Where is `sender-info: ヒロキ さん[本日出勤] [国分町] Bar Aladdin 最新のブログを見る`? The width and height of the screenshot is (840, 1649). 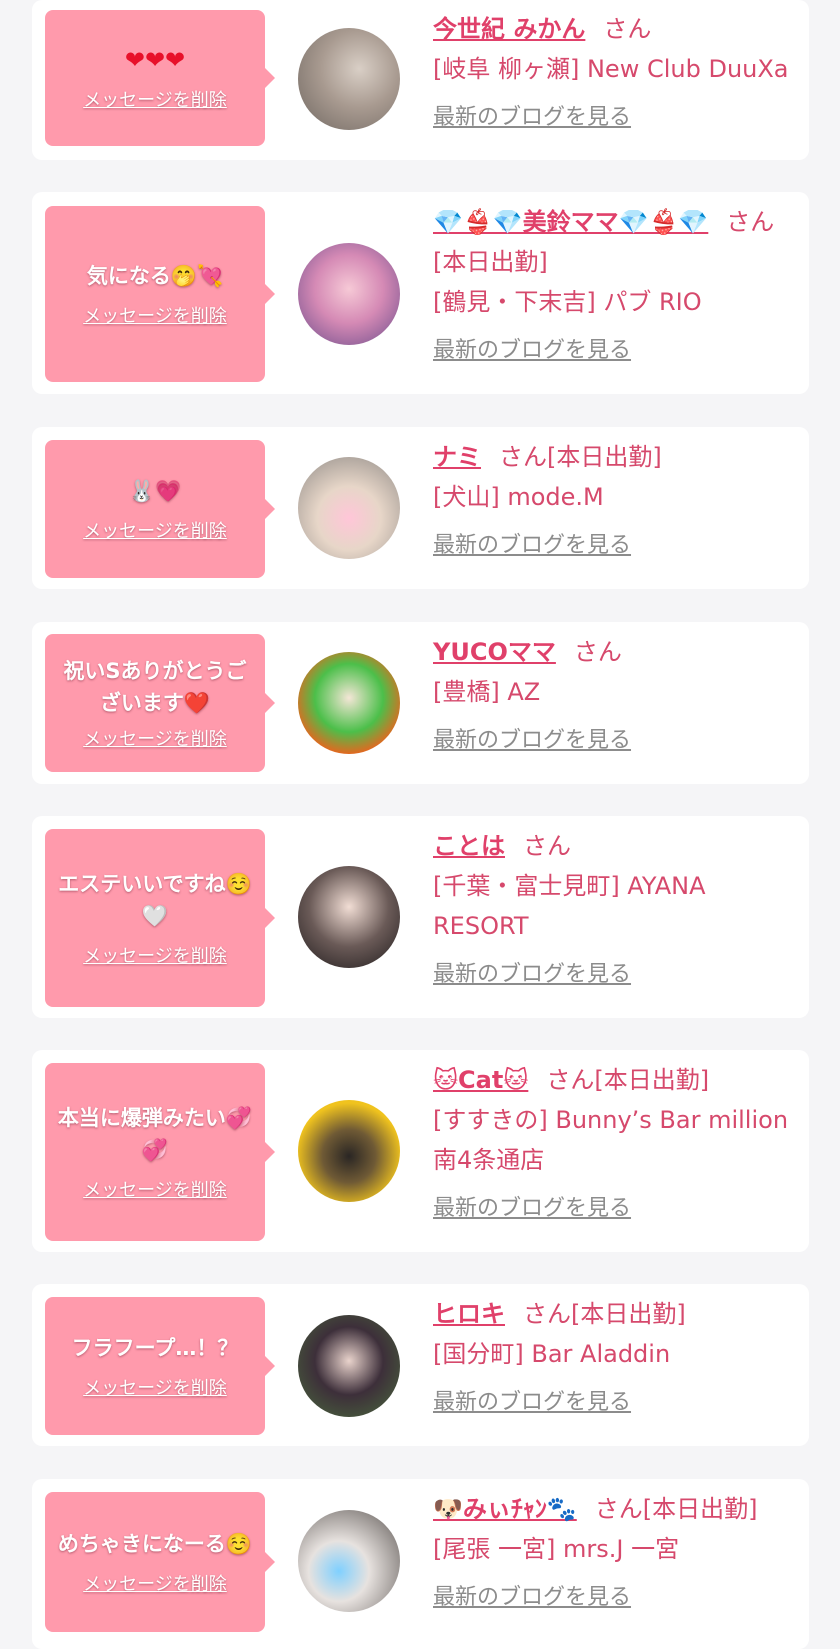
sender-info: ヒロキ さん[本日出勤] [国分町] Bar Aladdin 最新のブログを見る is located at coordinates (611, 1355).